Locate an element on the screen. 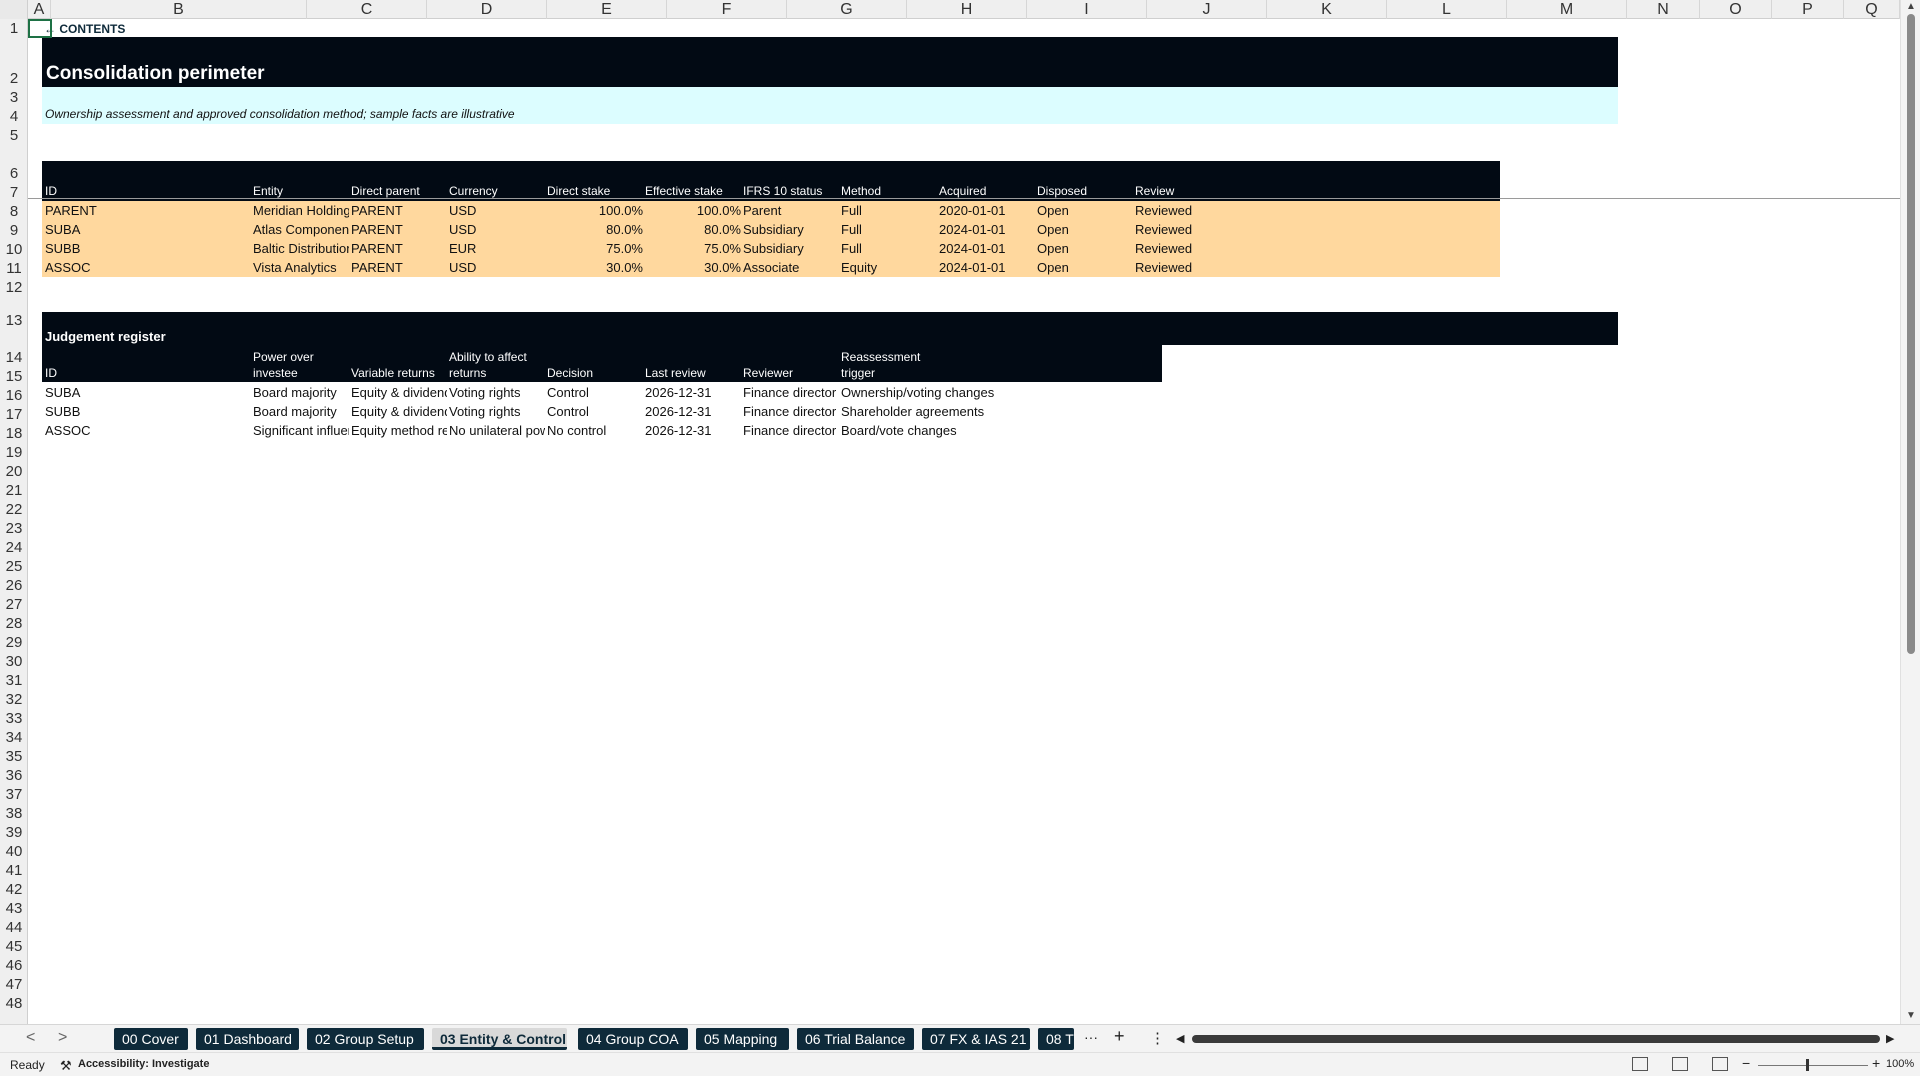  row-header-24: 24 is located at coordinates (13, 547).